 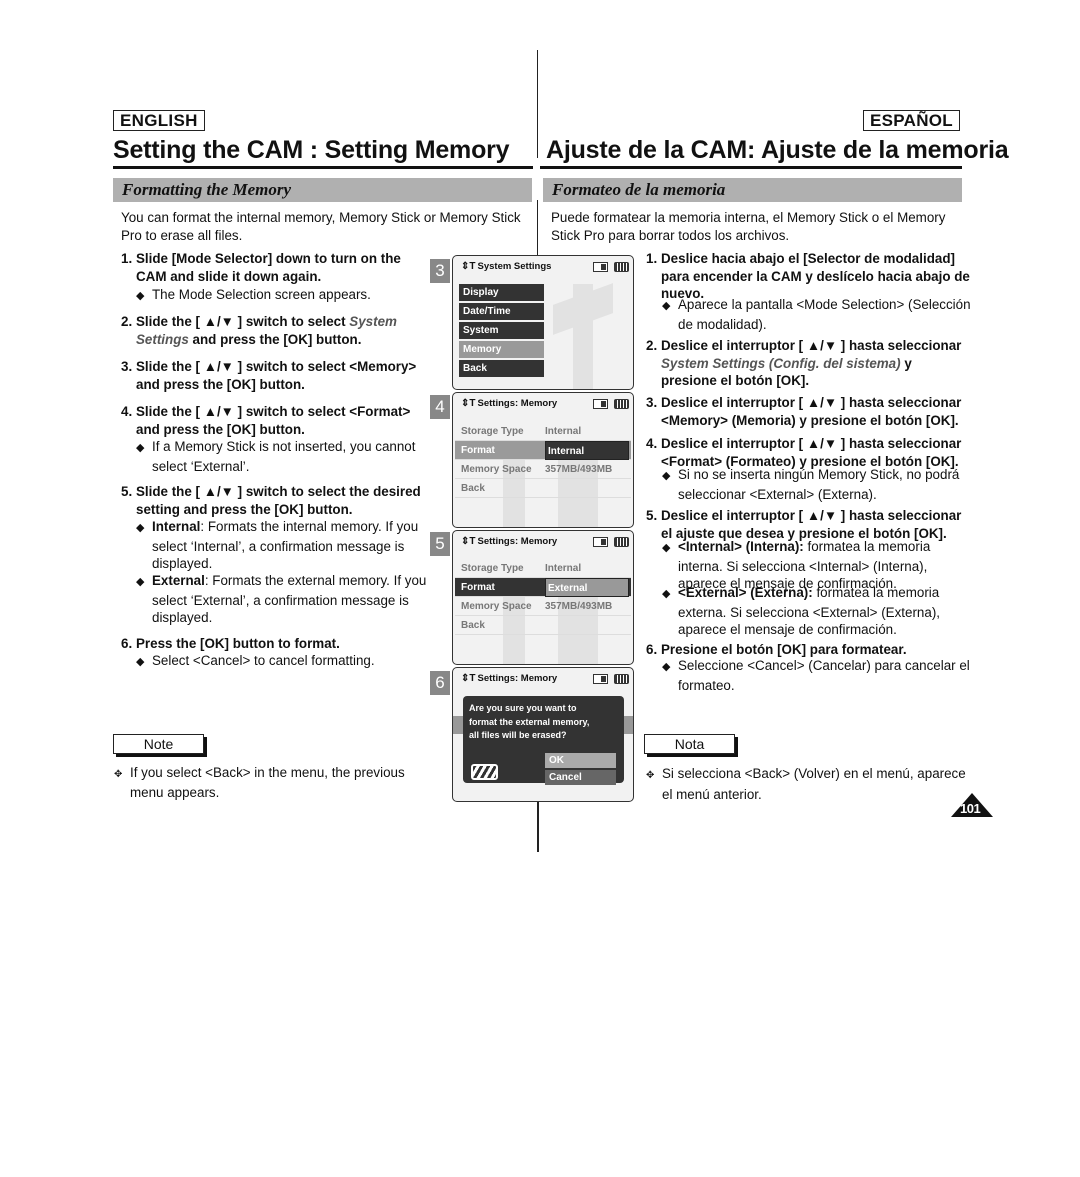 I want to click on screen-header: ⇕T System Settings, so click(x=543, y=267).